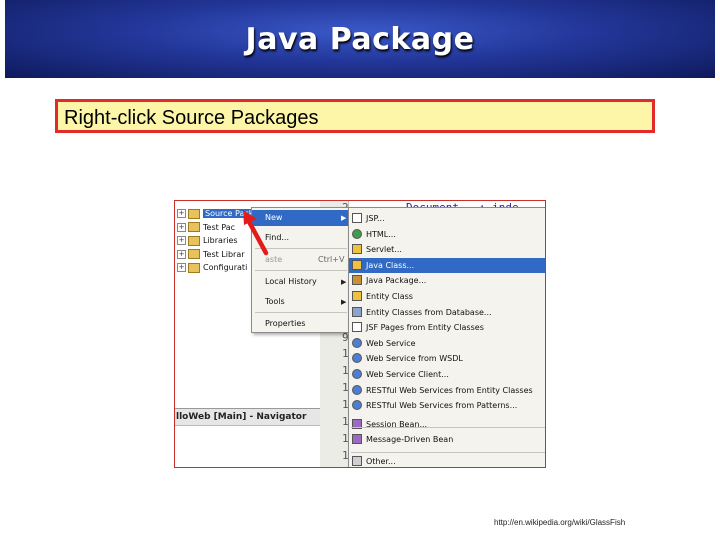 This screenshot has width=720, height=540. Describe the element at coordinates (256, 233) in the screenshot. I see `pointer-arrow-icon` at that location.